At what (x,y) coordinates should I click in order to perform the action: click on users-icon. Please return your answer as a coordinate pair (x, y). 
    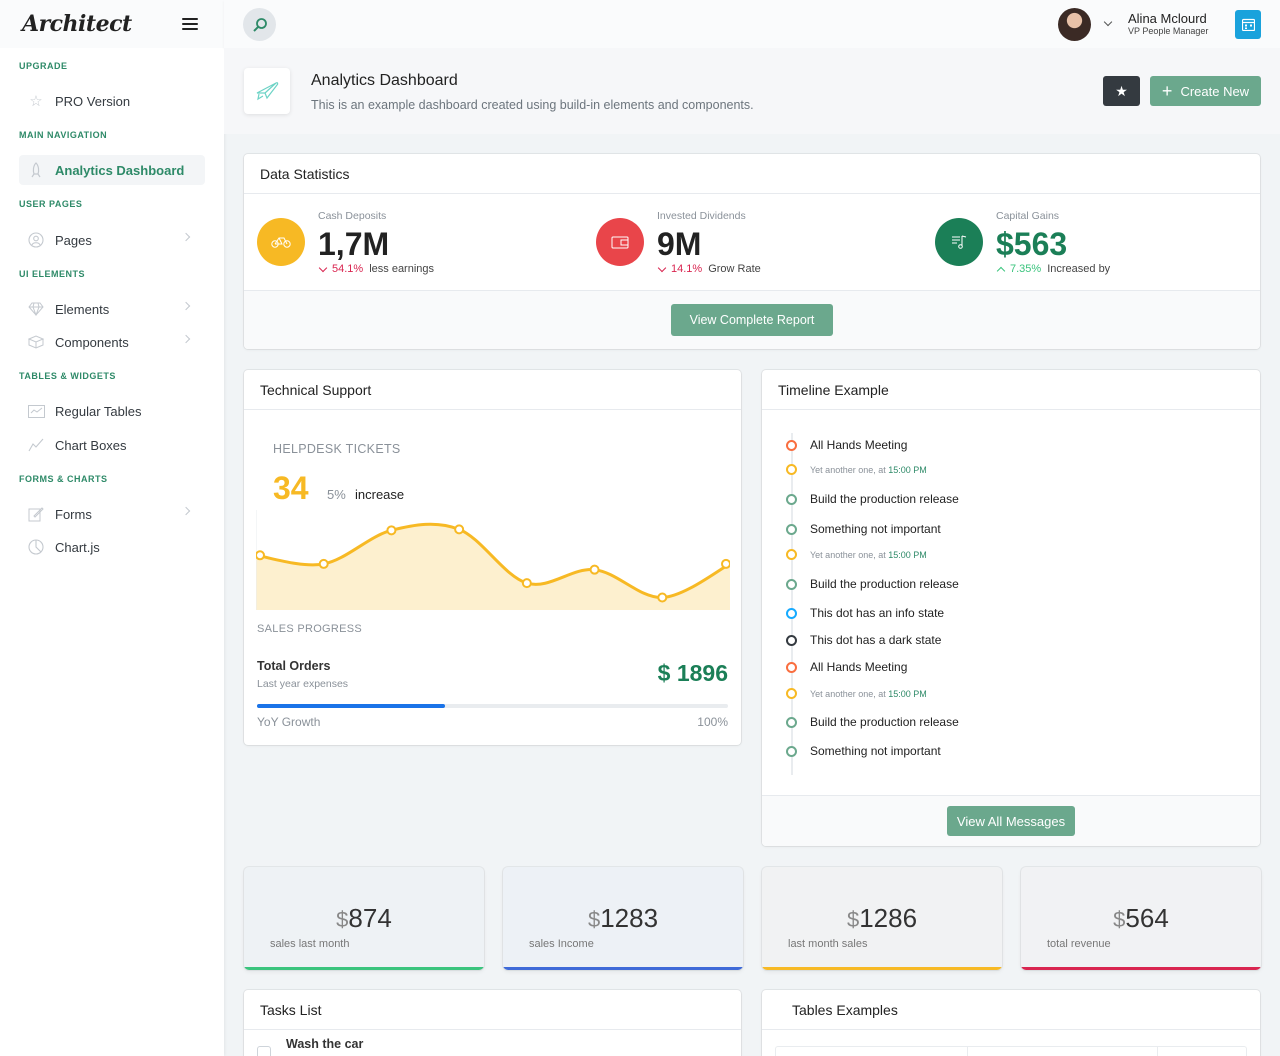
    Looking at the image, I should click on (36, 240).